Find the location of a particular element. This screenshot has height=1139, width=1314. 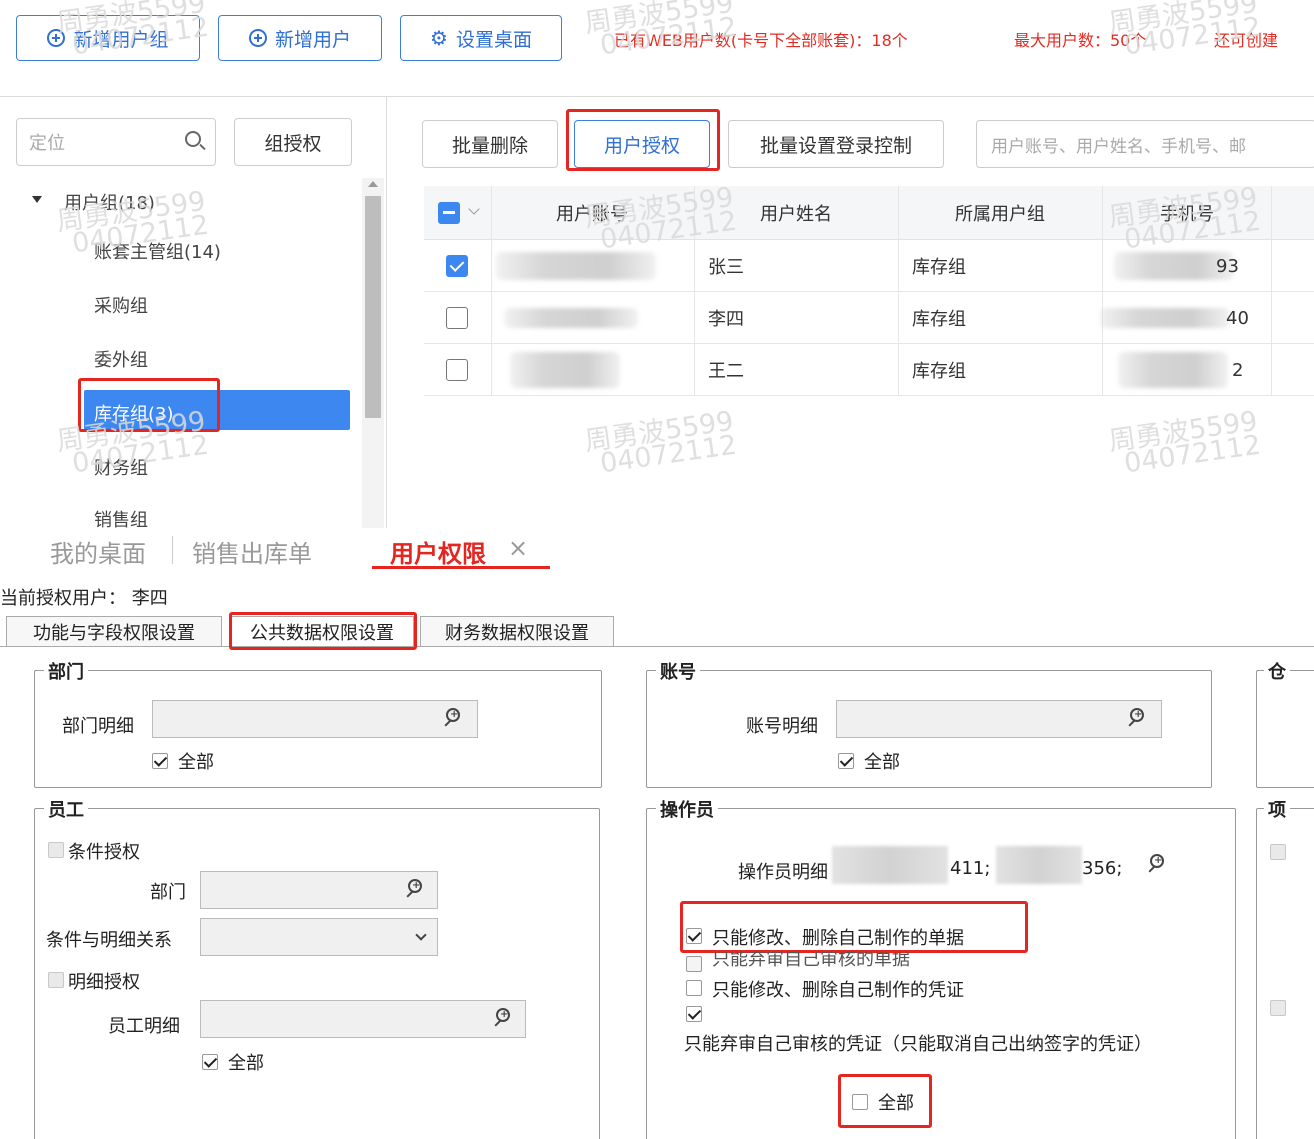

batch-delete-button: 批量删除 is located at coordinates (490, 144).